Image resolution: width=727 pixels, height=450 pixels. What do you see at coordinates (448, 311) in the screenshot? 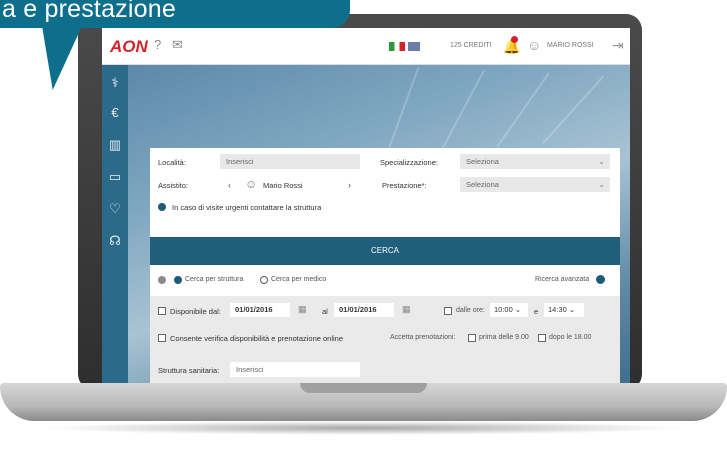
I see `ore-checkbox` at bounding box center [448, 311].